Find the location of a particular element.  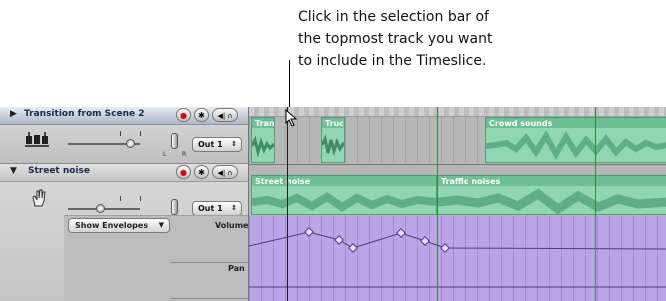

audio-region: Traffic noises is located at coordinates (551, 195).